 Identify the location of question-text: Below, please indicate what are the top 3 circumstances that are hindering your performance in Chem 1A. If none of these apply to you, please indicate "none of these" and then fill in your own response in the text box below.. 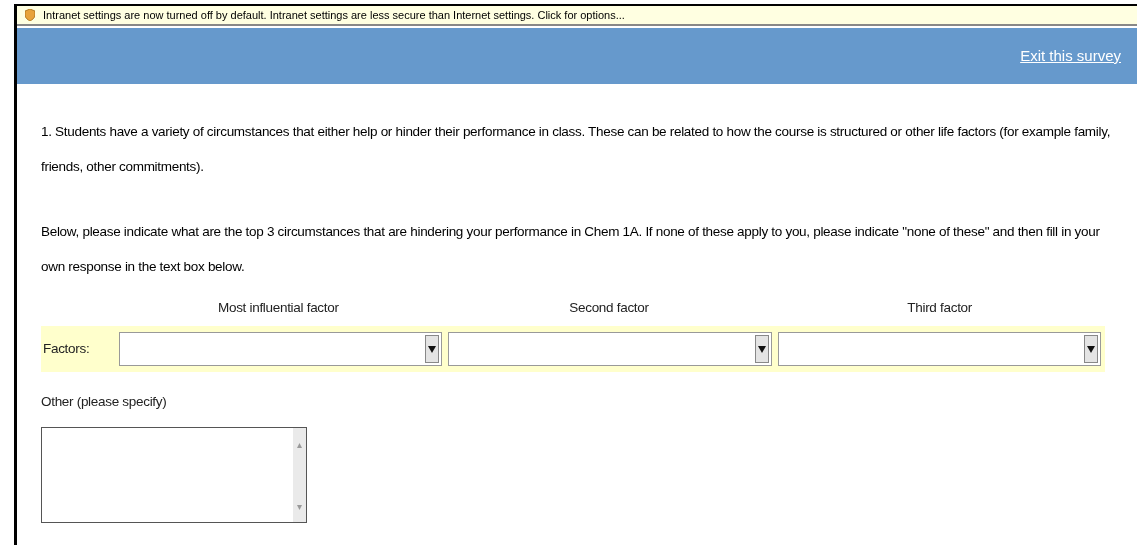
(571, 249).